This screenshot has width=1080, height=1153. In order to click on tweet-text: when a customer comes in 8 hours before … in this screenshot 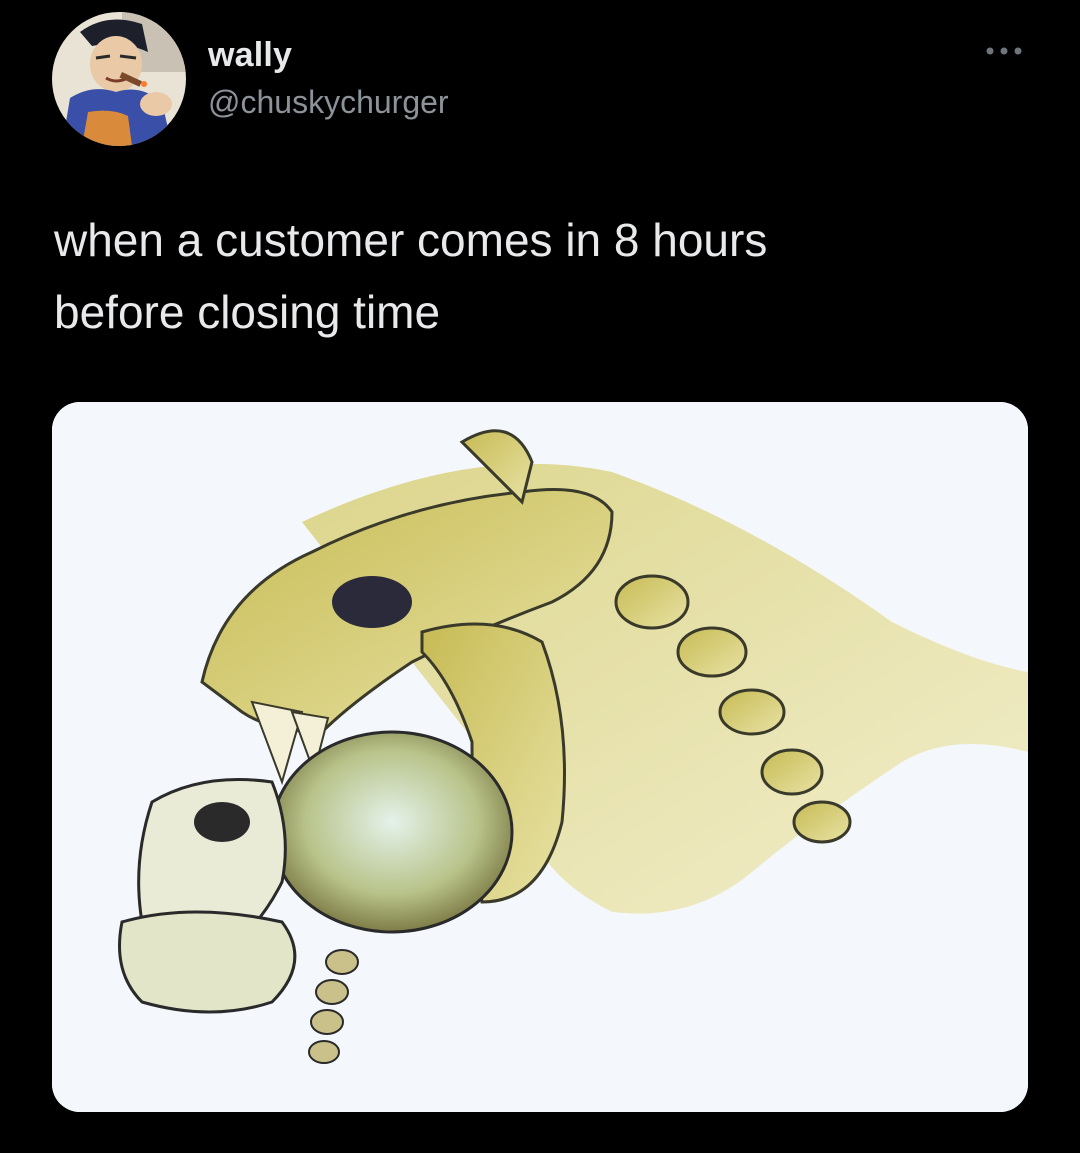, I will do `click(411, 276)`.